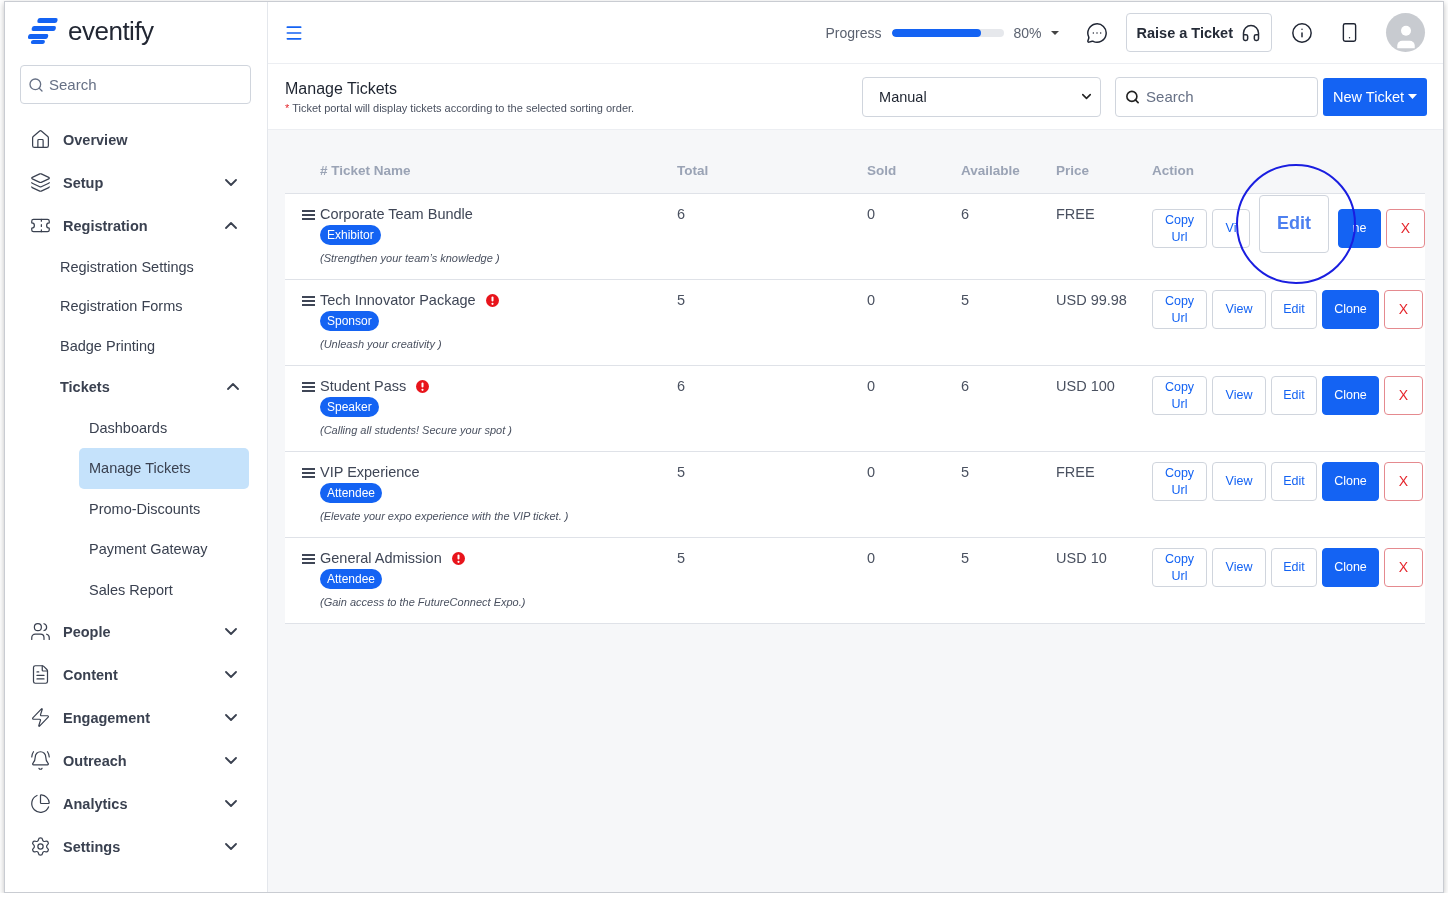 The image size is (1448, 901). What do you see at coordinates (133, 803) in the screenshot?
I see `sidebar-item: Analytics` at bounding box center [133, 803].